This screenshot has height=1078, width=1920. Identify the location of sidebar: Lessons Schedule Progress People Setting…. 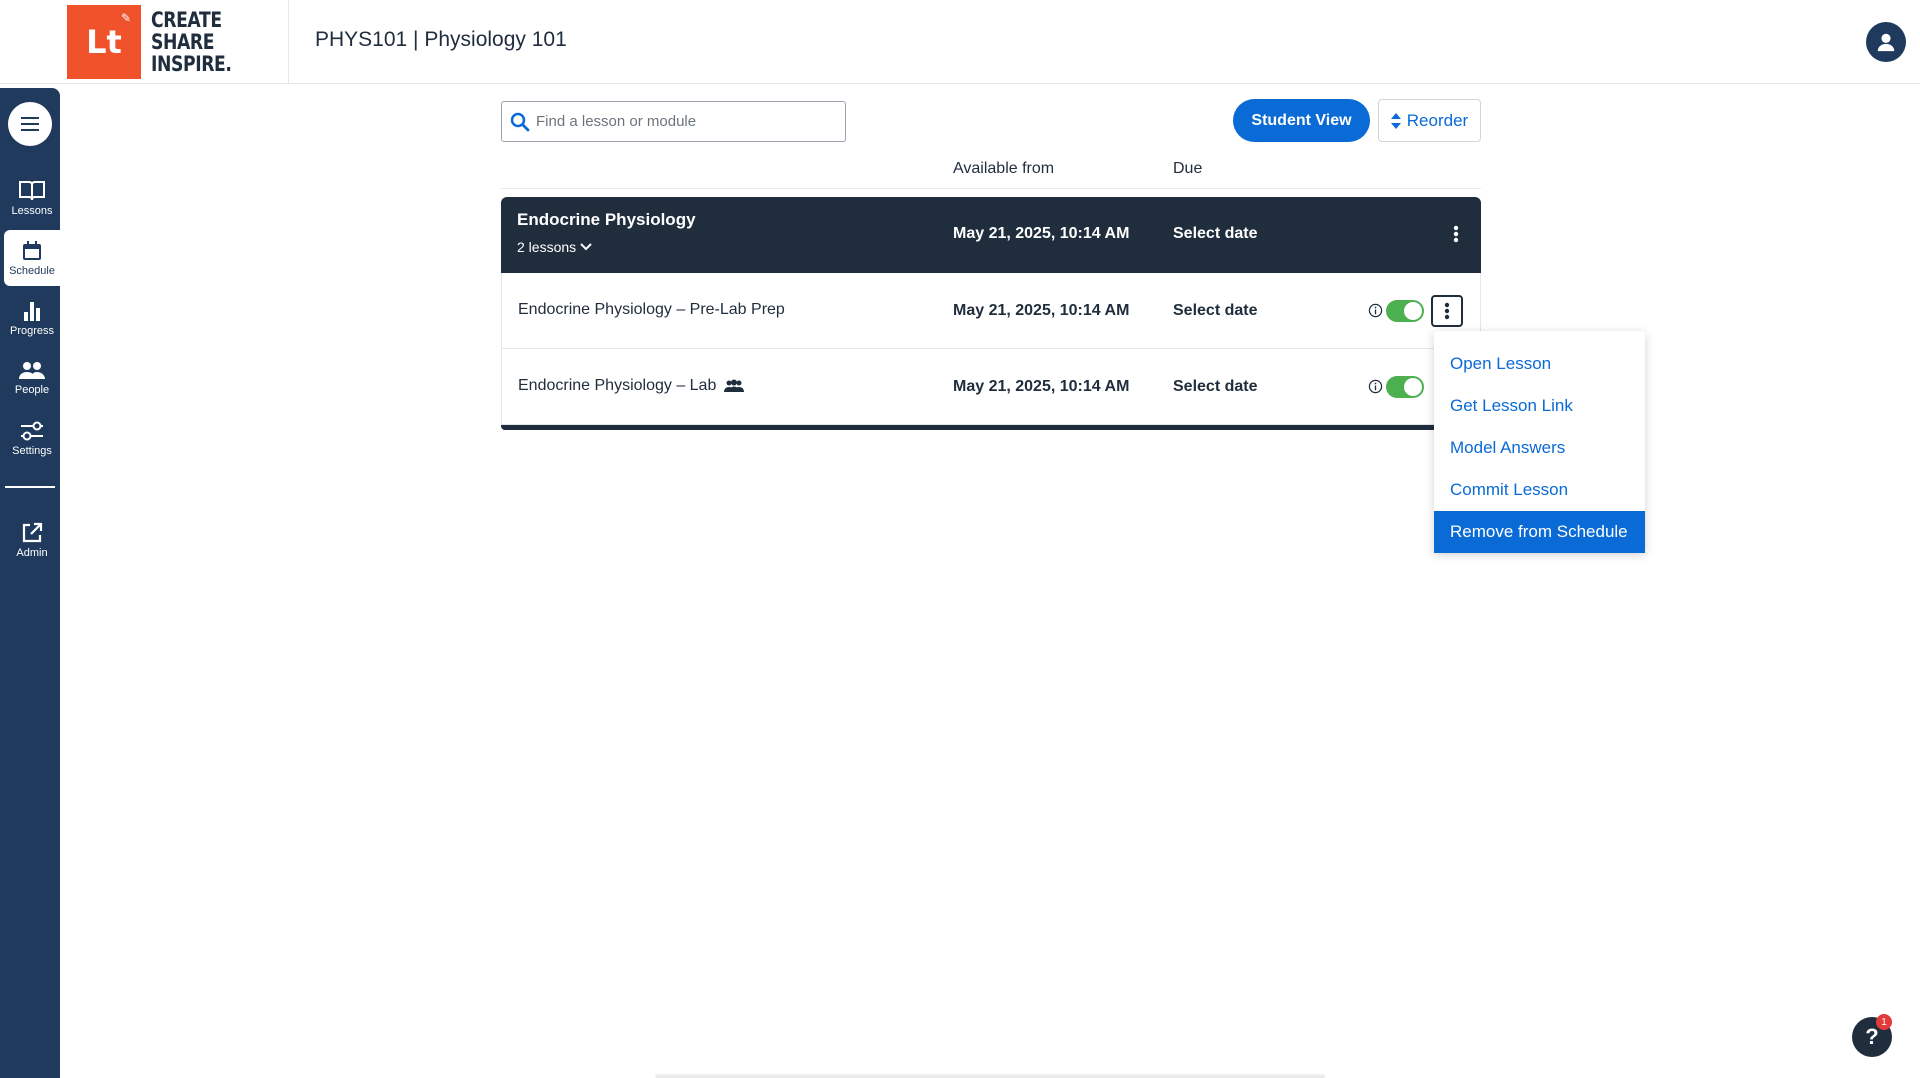
(30, 583).